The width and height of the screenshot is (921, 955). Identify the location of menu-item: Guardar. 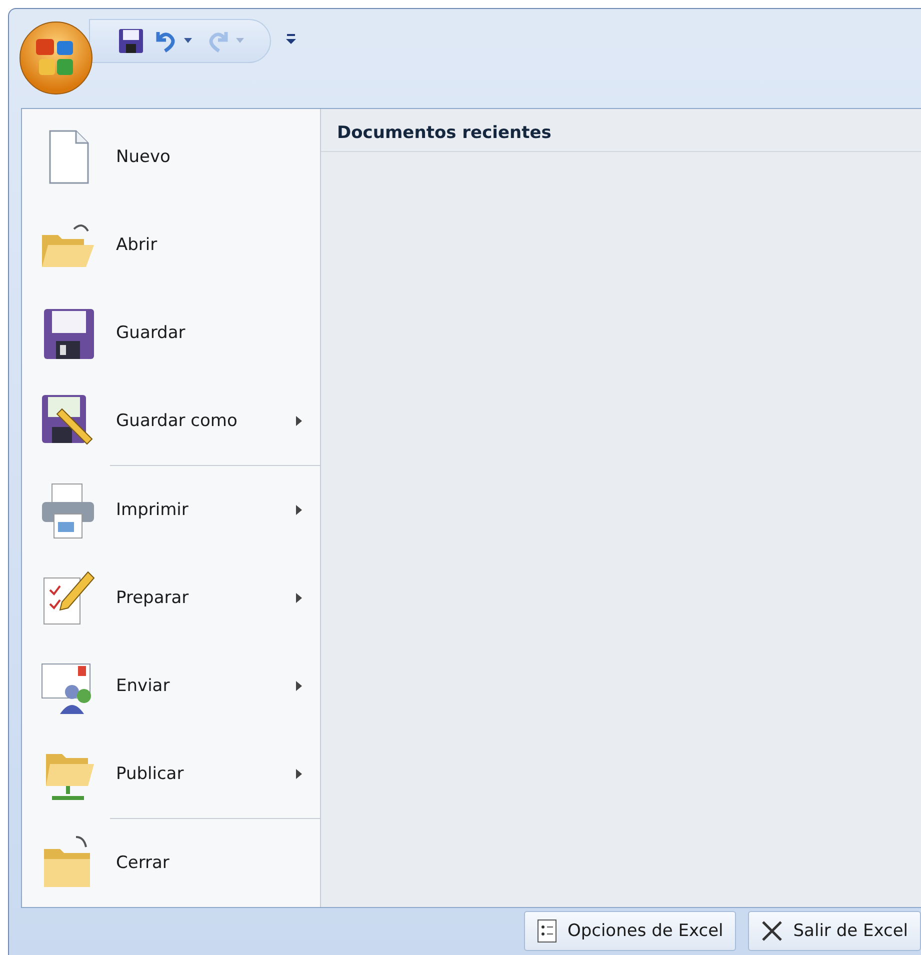
(171, 332).